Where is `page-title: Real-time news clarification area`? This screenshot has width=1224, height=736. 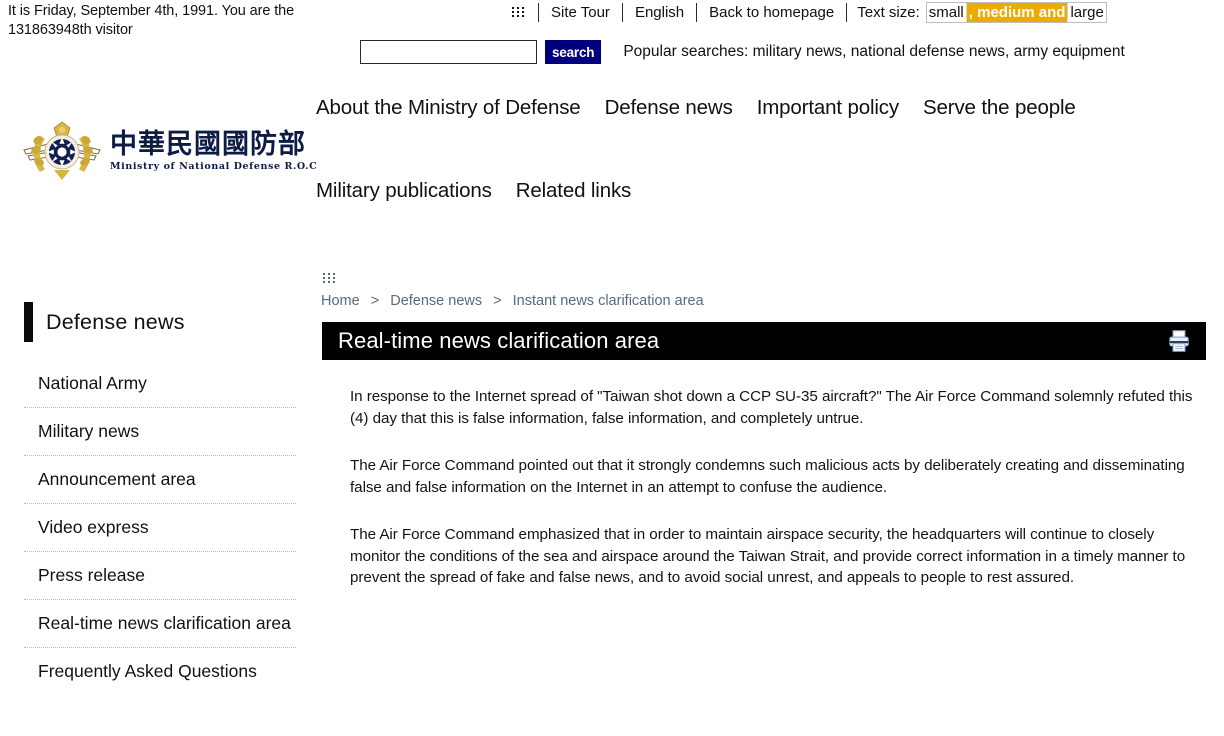 page-title: Real-time news clarification area is located at coordinates (499, 340).